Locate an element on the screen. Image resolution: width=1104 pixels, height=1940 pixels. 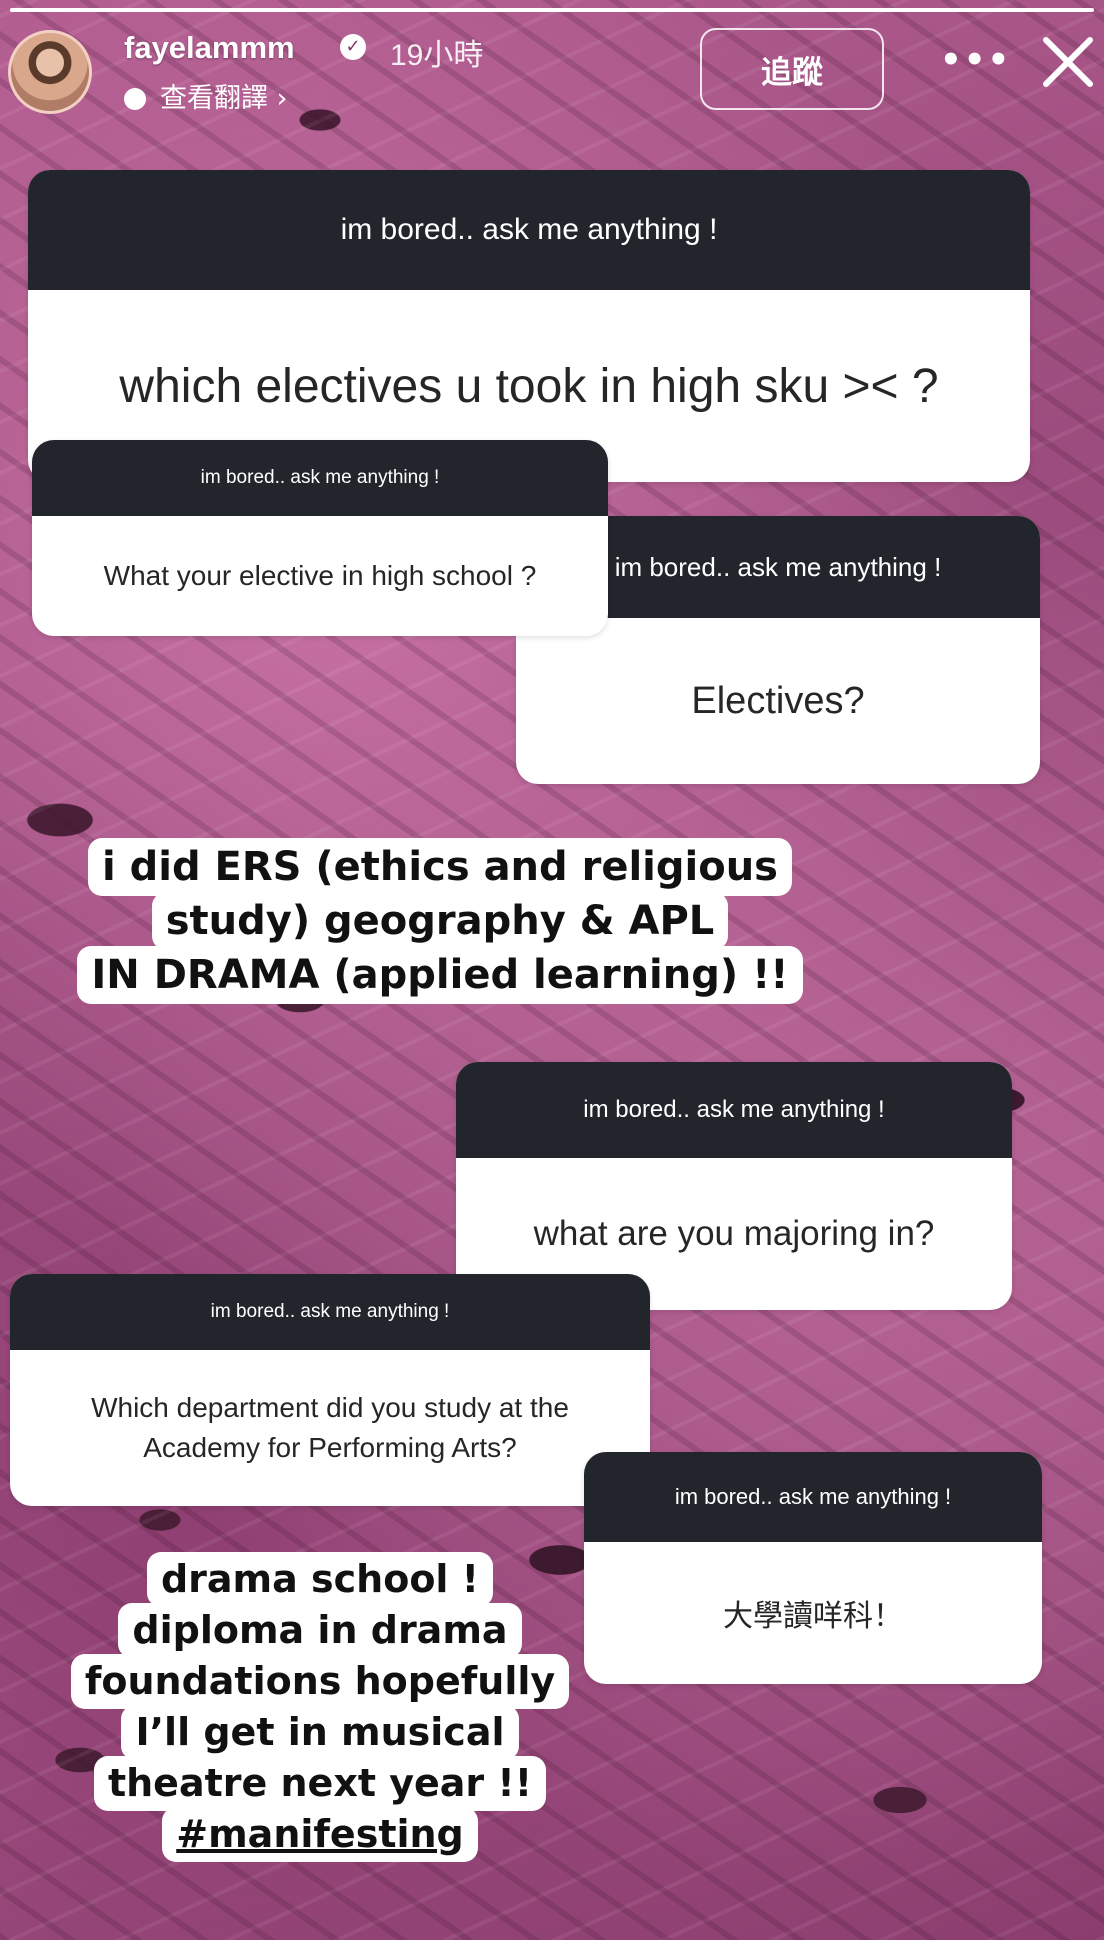
question-text: What your elective in high school ? is located at coordinates (320, 575).